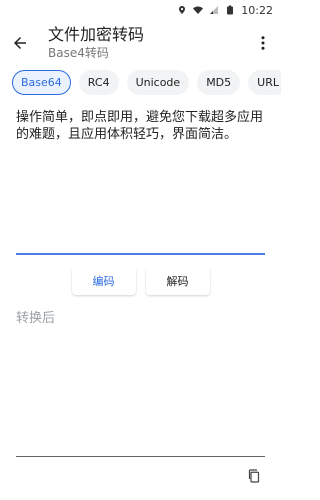  What do you see at coordinates (78, 53) in the screenshot?
I see `page-subtitle: Base4转码` at bounding box center [78, 53].